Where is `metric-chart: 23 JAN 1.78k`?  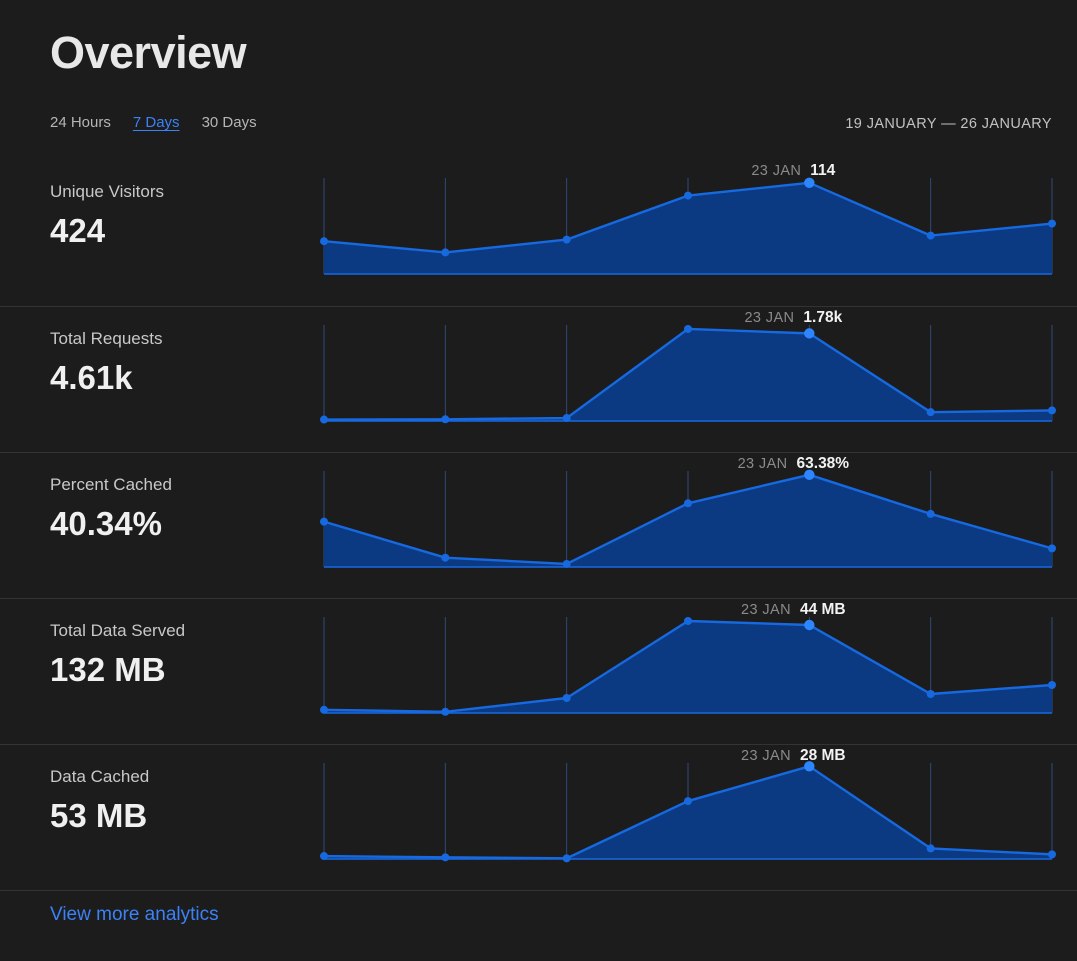 metric-chart: 23 JAN 1.78k is located at coordinates (690, 380).